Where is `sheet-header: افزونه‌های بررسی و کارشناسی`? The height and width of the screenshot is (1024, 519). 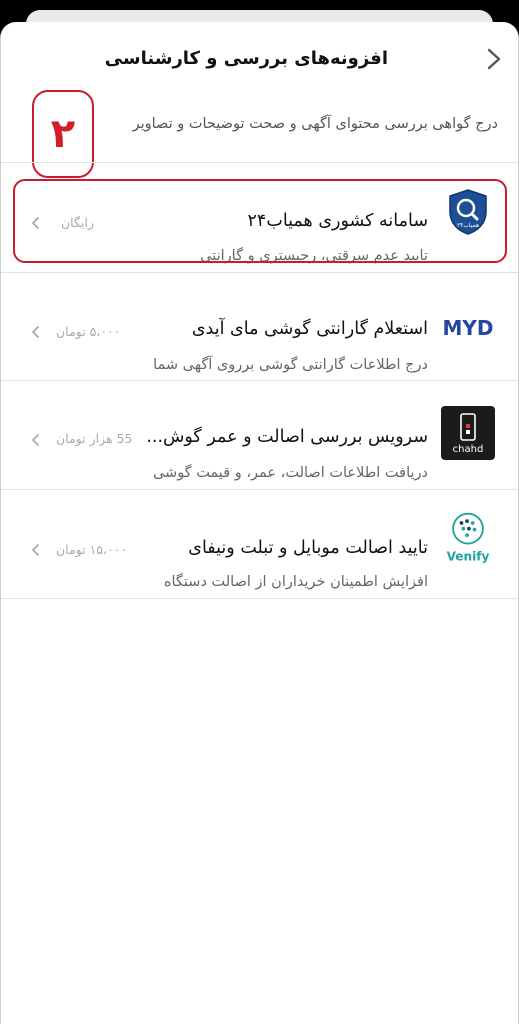 sheet-header: افزونه‌های بررسی و کارشناسی is located at coordinates (259, 61).